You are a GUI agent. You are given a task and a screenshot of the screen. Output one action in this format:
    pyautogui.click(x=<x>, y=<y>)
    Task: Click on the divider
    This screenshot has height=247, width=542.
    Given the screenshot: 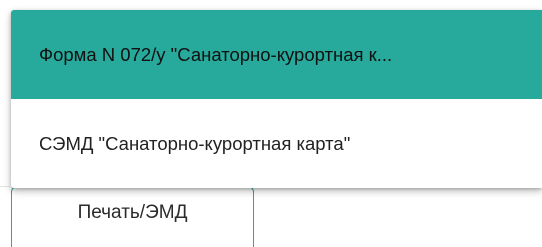 What is the action you would take?
    pyautogui.click(x=5, y=186)
    